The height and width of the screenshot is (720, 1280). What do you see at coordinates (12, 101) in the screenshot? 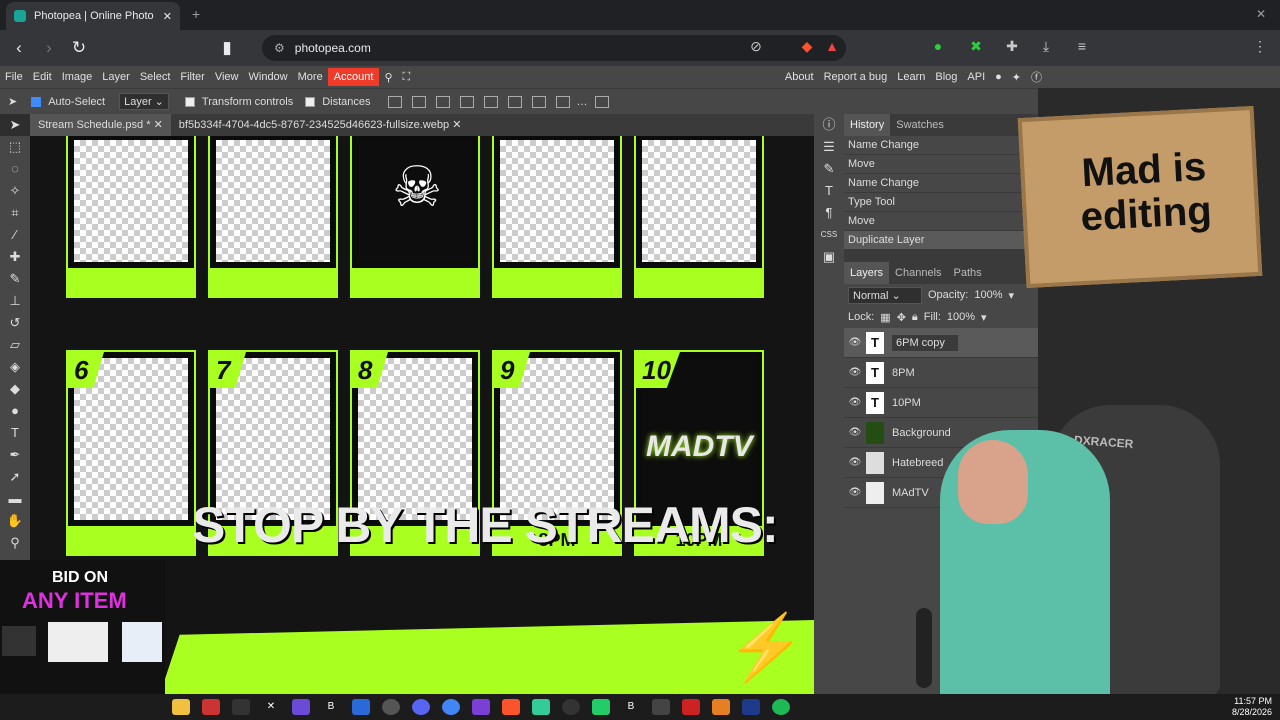
I see `move-tool-icon: ➤` at bounding box center [12, 101].